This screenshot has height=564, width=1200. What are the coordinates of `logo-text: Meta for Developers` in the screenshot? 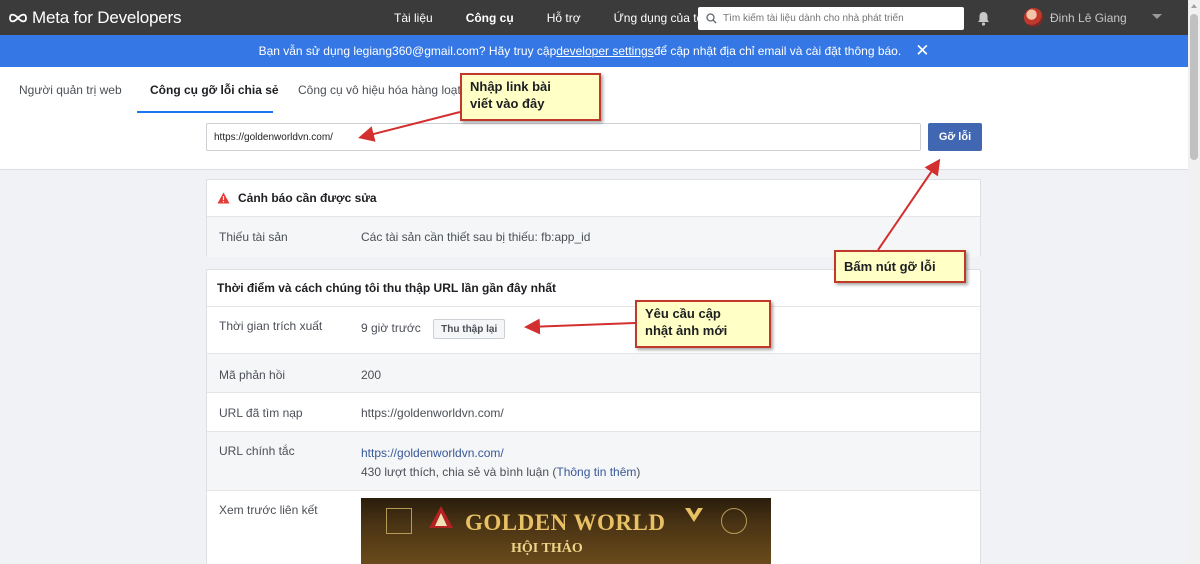 It's located at (107, 17).